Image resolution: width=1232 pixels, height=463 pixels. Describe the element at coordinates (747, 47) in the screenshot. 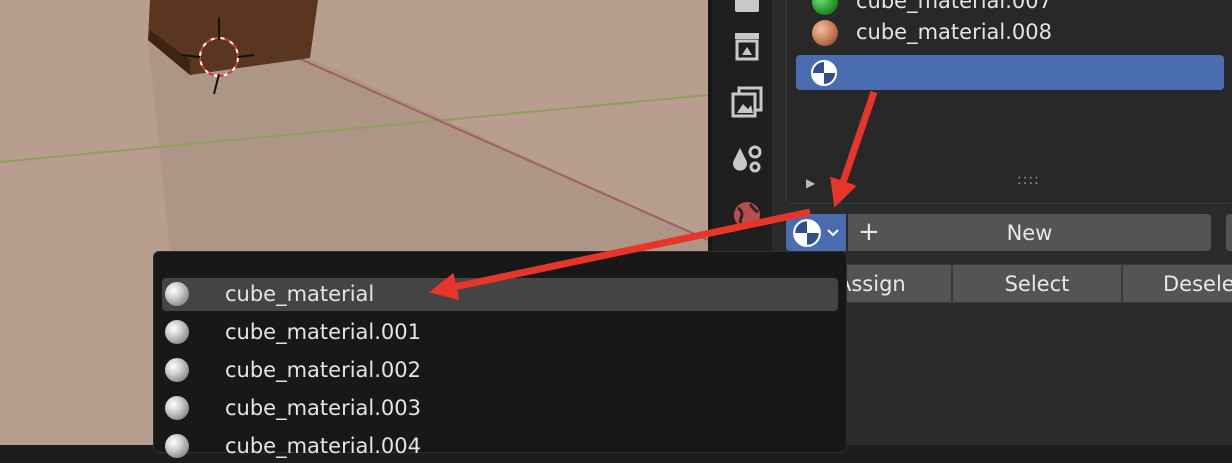

I see `render-icon` at that location.